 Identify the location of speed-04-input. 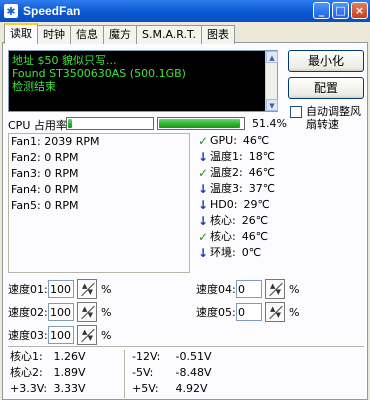
(249, 289).